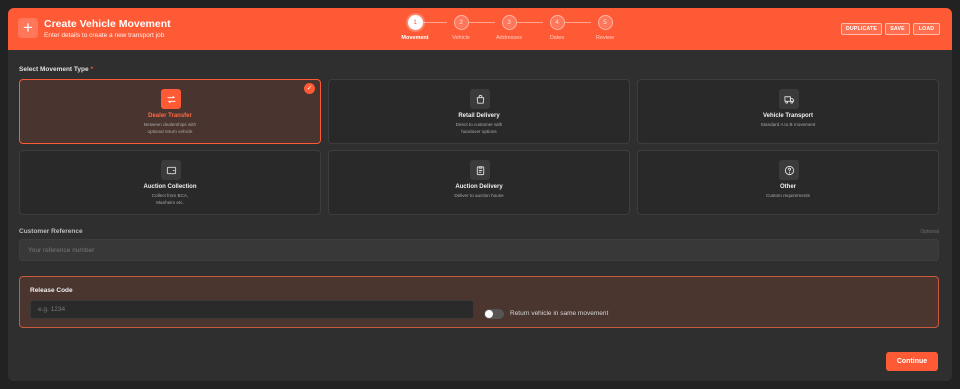  Describe the element at coordinates (170, 116) in the screenshot. I see `option-title: Dealer Transfer` at that location.